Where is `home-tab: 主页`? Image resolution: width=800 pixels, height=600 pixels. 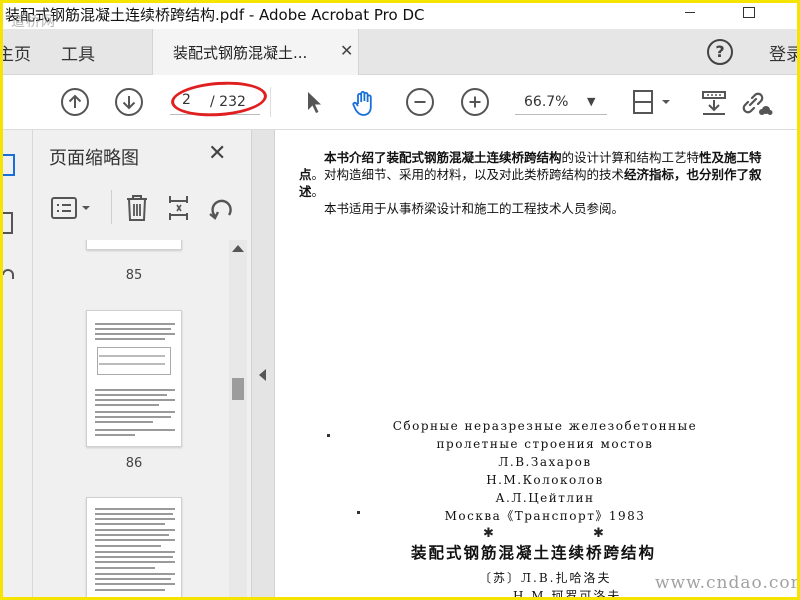 home-tab: 主页 is located at coordinates (17, 52).